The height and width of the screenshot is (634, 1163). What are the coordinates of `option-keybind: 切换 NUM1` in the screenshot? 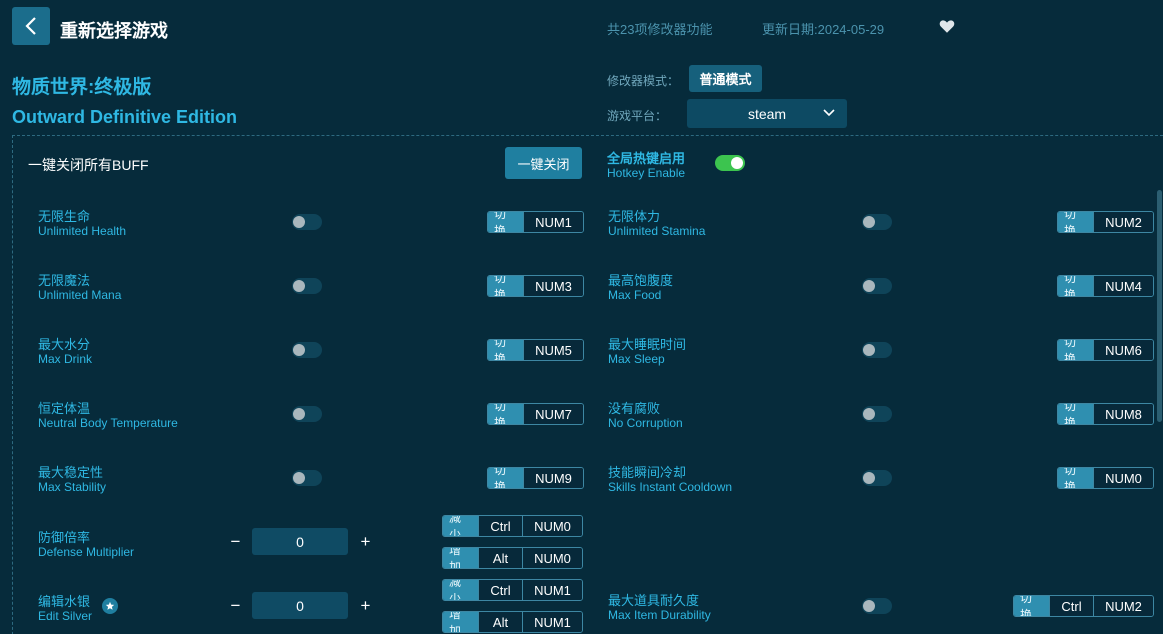 It's located at (535, 222).